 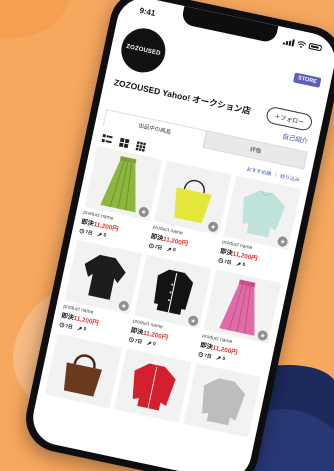 I want to click on black-jacket-image, so click(x=174, y=292).